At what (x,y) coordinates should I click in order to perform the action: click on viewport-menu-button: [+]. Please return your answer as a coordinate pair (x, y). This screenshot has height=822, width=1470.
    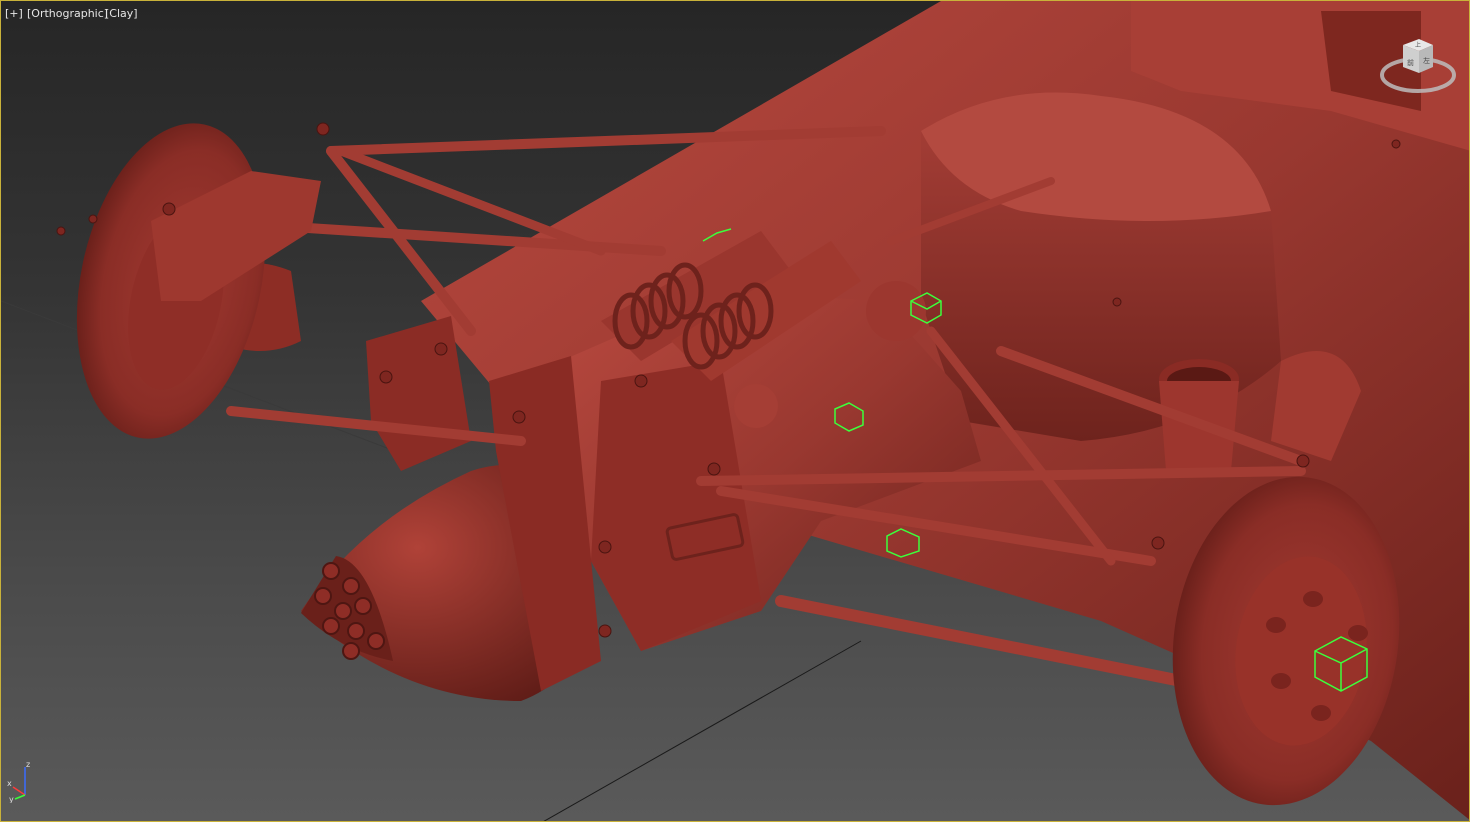
    Looking at the image, I should click on (14, 13).